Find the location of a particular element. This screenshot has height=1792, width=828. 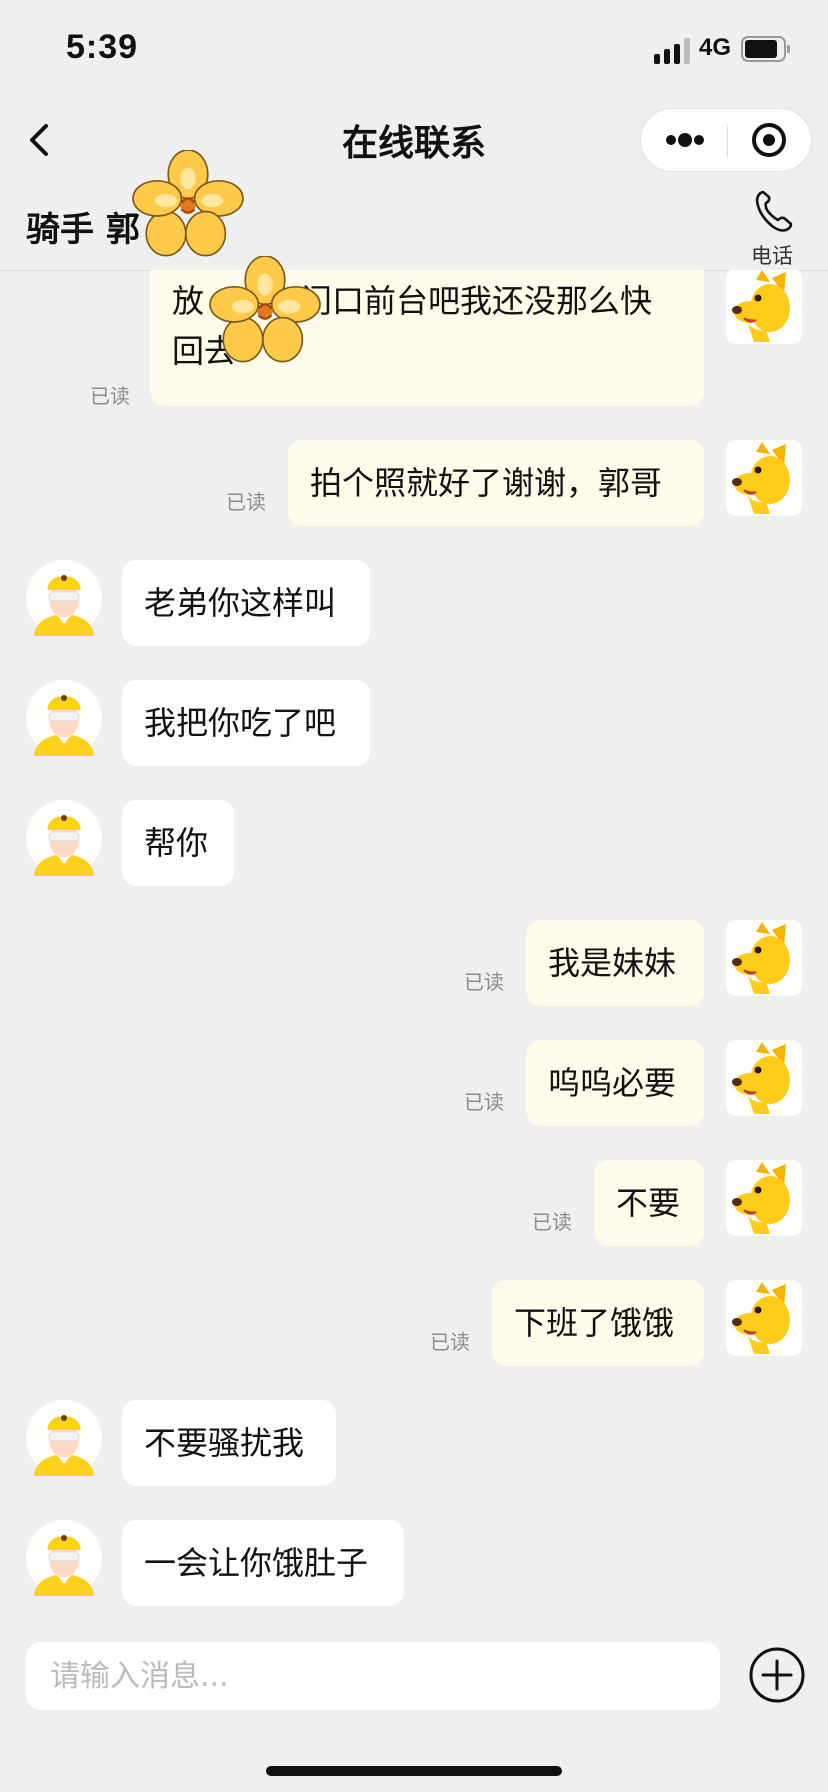

message-bubble: 一会让你饿肚子 is located at coordinates (263, 1563).